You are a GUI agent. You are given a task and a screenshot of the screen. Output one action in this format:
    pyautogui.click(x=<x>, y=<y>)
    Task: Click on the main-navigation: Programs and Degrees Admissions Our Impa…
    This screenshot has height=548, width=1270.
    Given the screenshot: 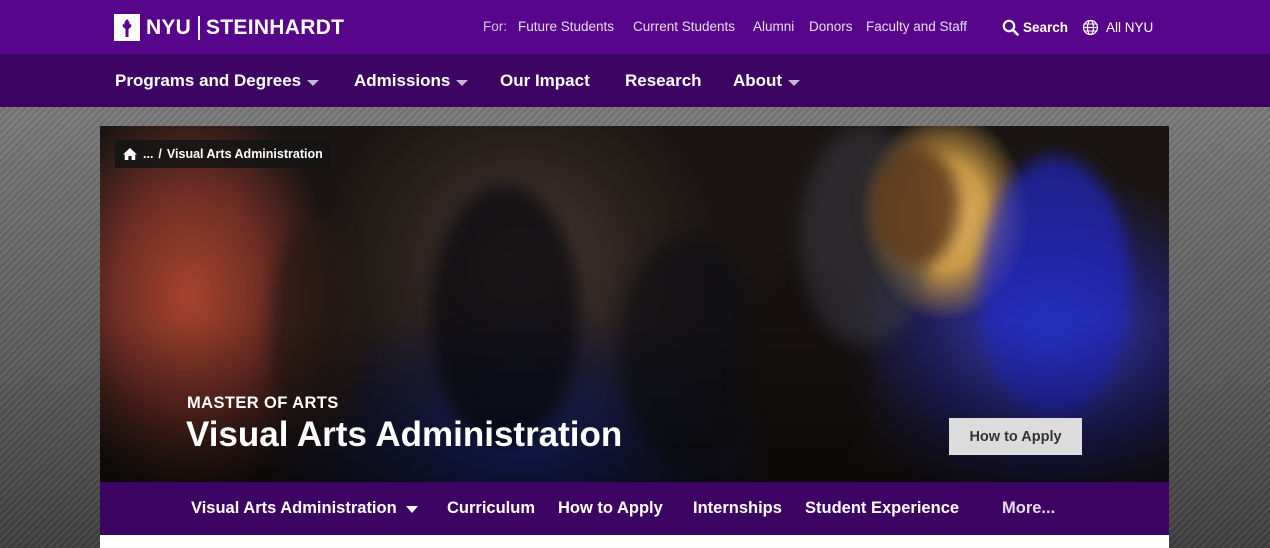 What is the action you would take?
    pyautogui.click(x=635, y=80)
    